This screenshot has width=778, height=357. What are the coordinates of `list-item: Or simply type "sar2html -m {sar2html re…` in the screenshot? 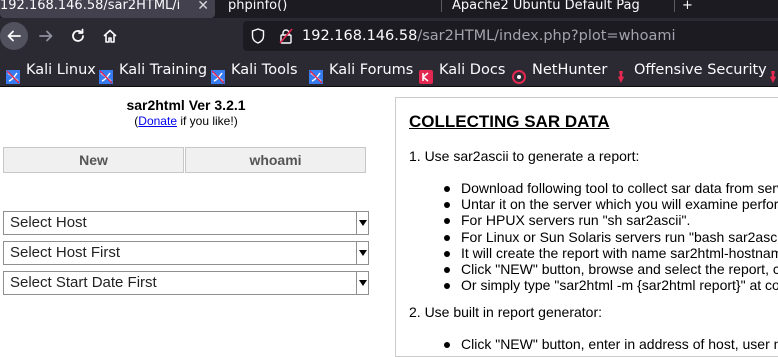 It's located at (610, 285).